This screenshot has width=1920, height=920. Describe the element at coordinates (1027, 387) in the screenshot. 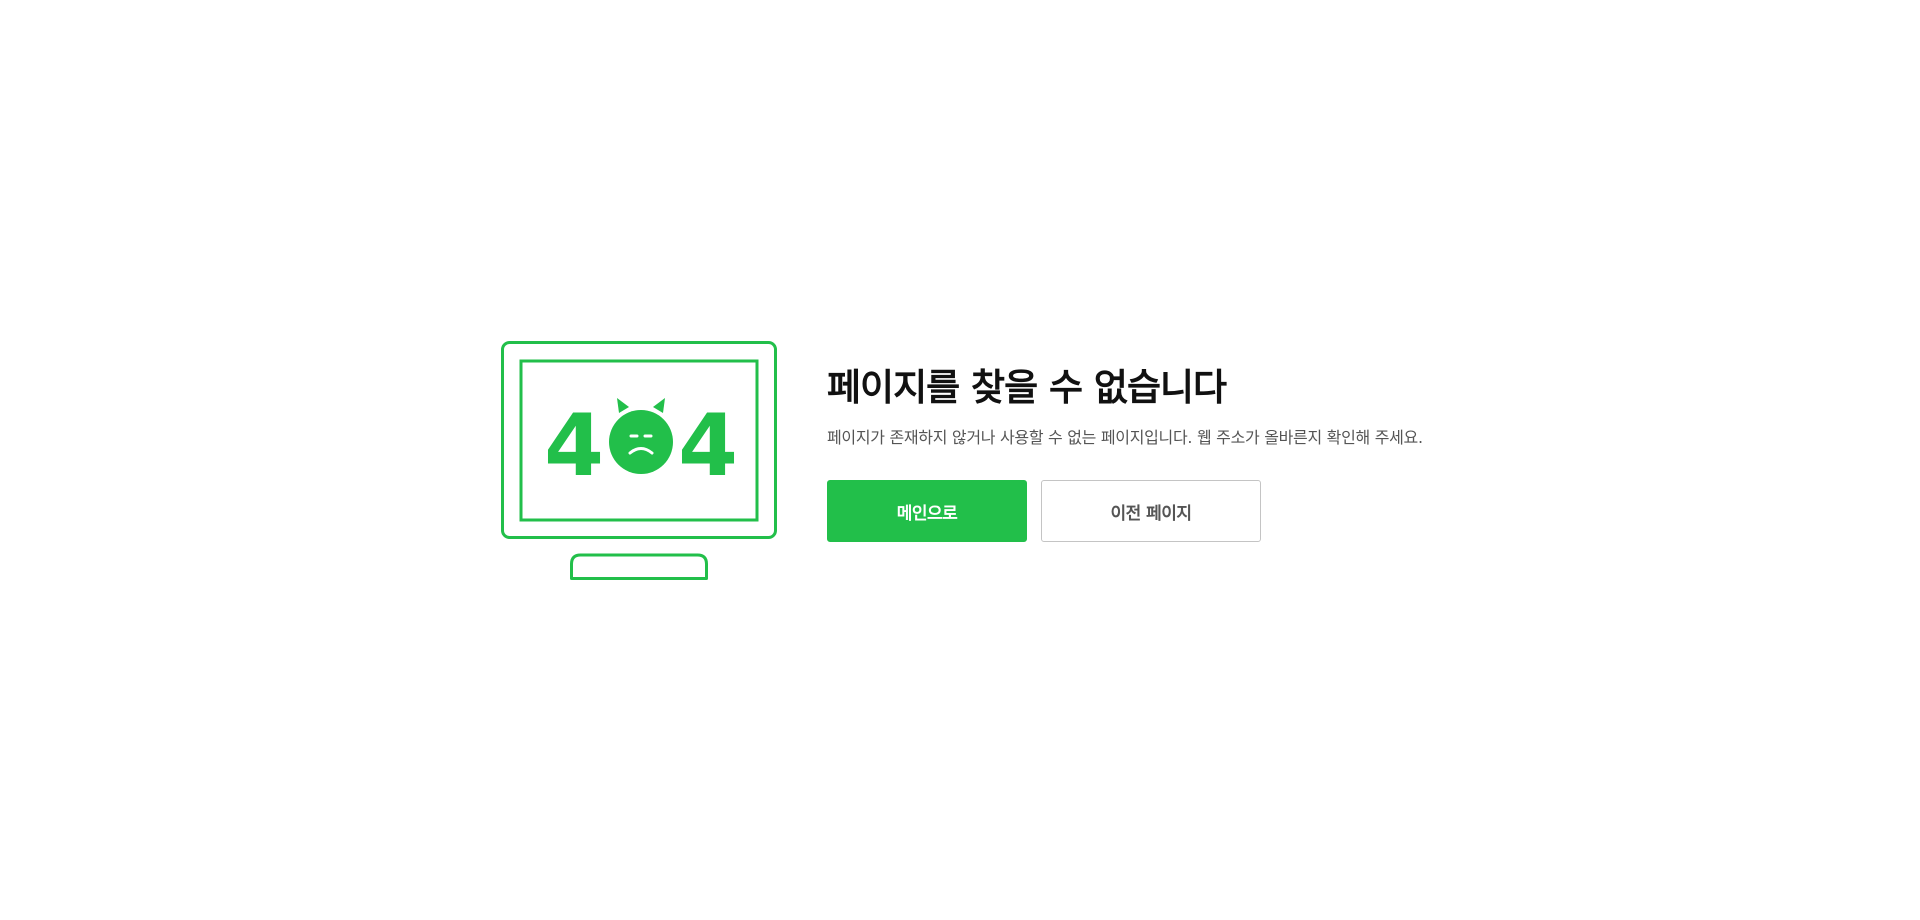

I see `page-title: 페이지를 찾을 수 없습니다` at that location.